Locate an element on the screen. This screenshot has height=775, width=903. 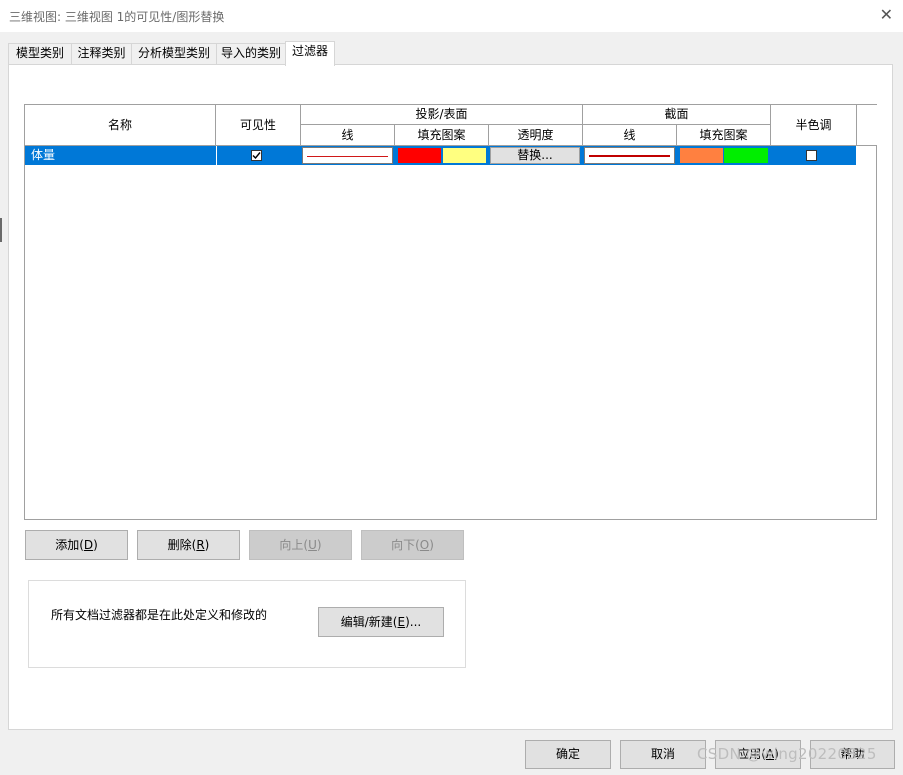
header-projection-pattern: 填充图案 is located at coordinates (442, 135).